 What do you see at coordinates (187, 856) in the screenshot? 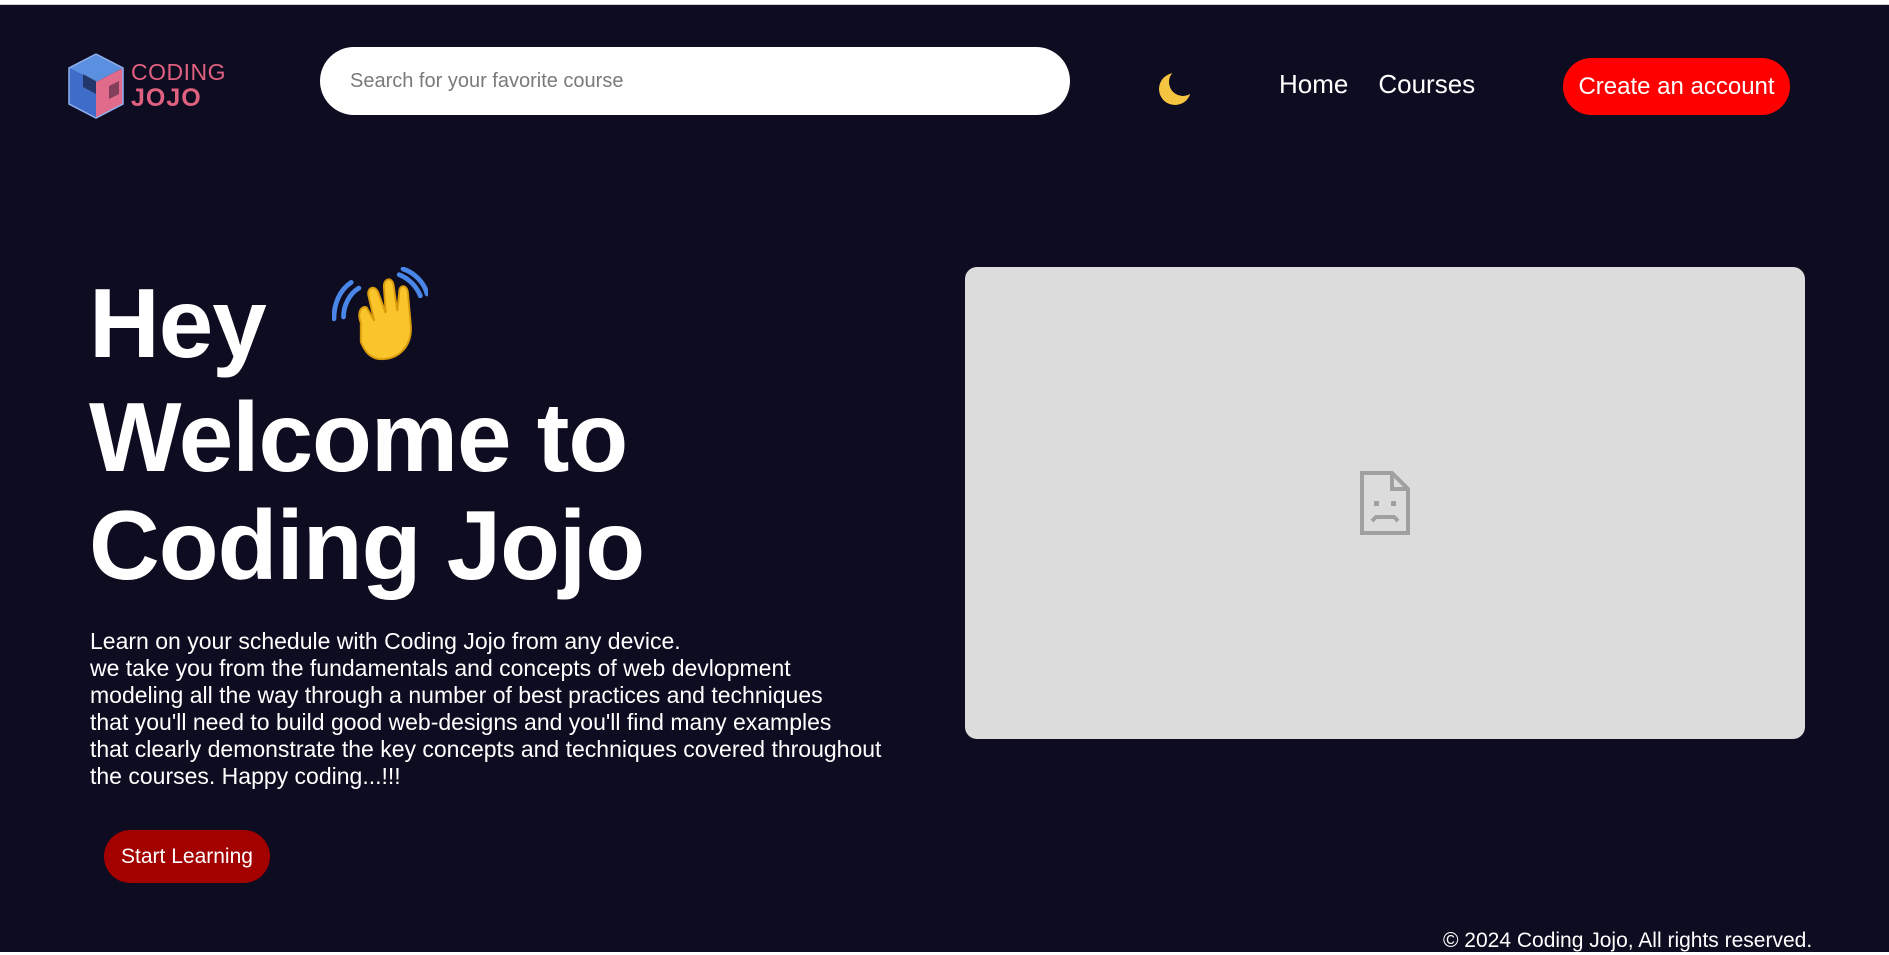
I see `start-learning-button: Start Learning` at bounding box center [187, 856].